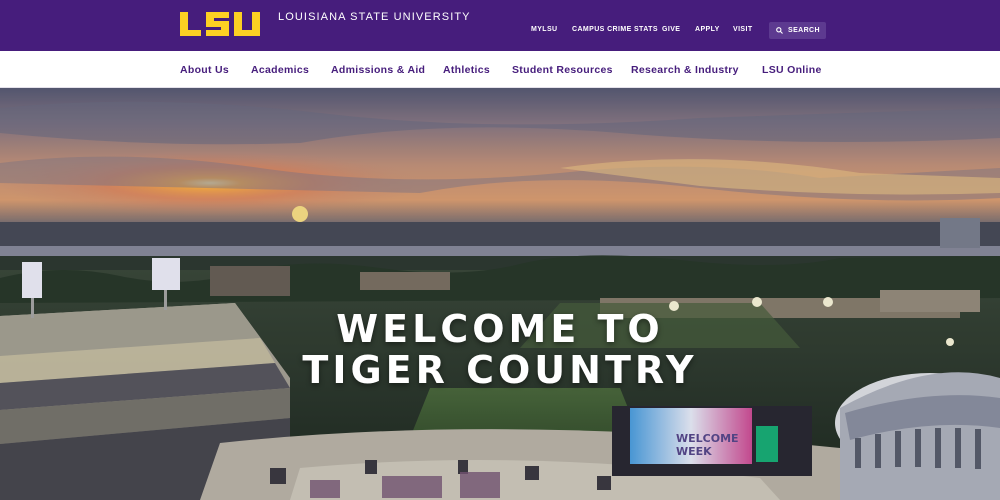  Describe the element at coordinates (466, 70) in the screenshot. I see `nav-item-athletics: Athletics` at that location.